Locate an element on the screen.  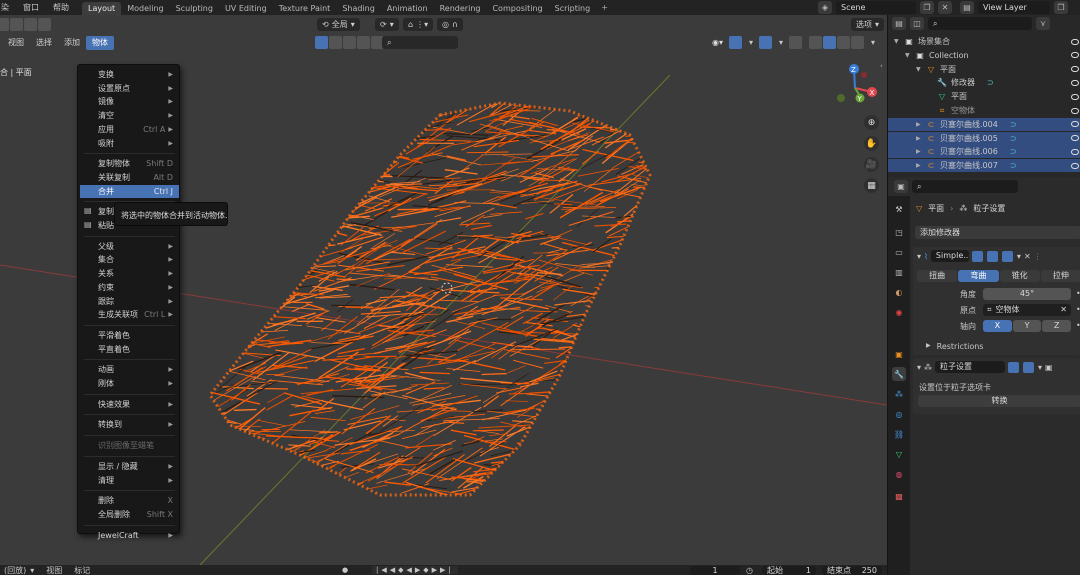
sidebar-toggle-icon: ‹ is located at coordinates (881, 66).